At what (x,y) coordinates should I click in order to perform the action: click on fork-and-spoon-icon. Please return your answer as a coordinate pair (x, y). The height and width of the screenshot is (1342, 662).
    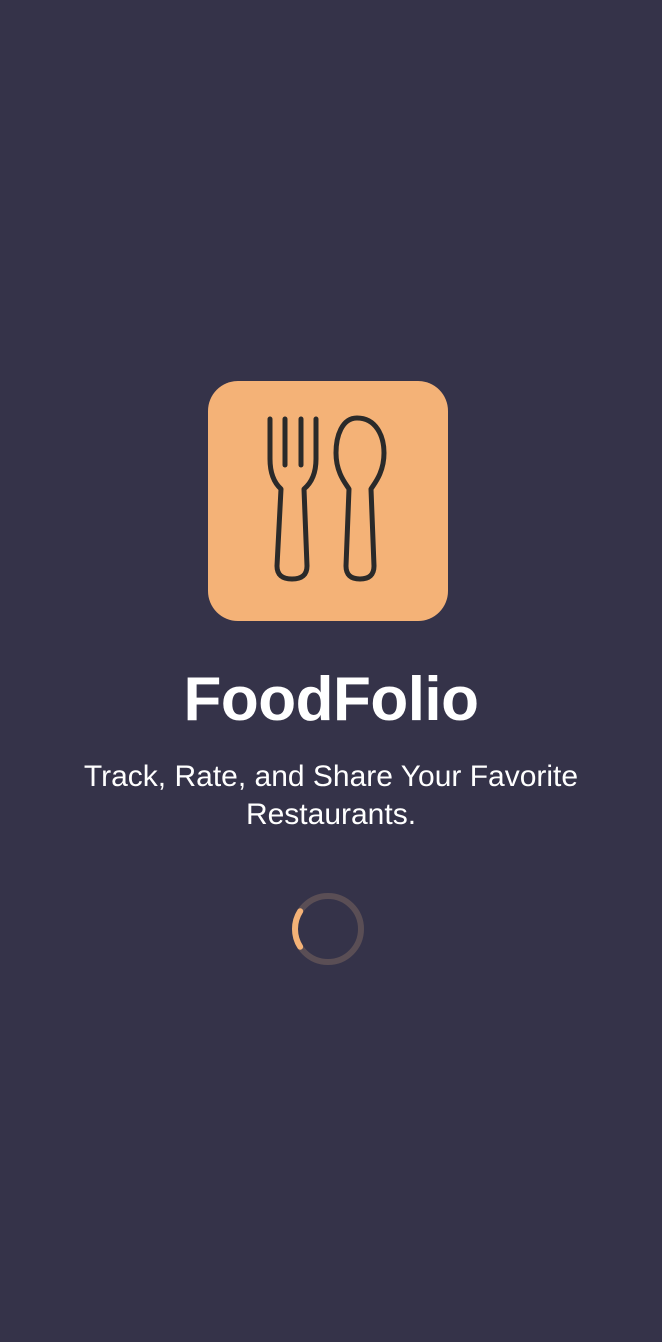
    Looking at the image, I should click on (327, 498).